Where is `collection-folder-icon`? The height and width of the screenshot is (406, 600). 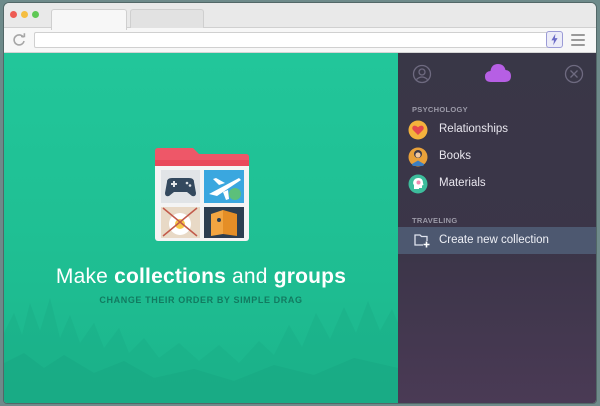
collection-folder-icon is located at coordinates (202, 194).